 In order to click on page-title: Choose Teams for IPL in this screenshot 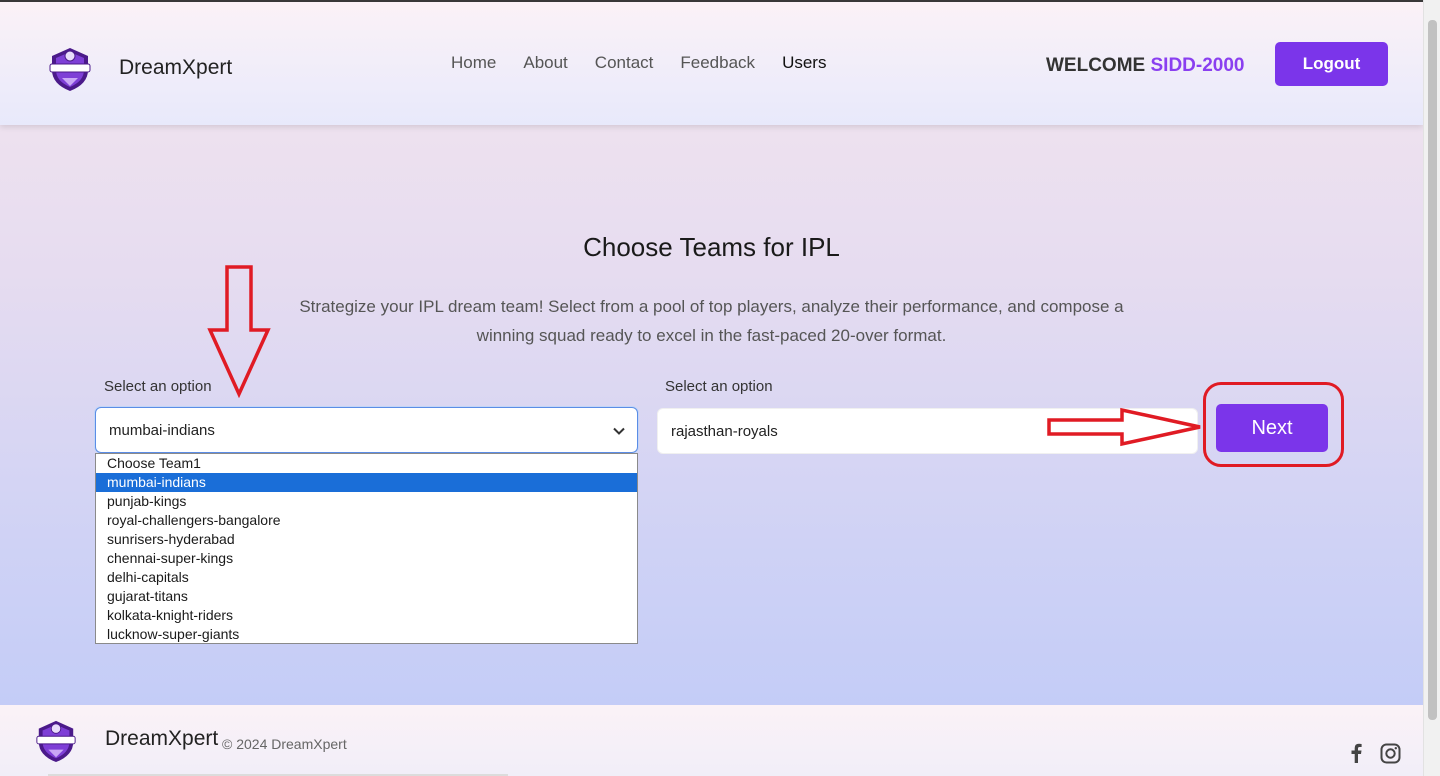, I will do `click(711, 247)`.